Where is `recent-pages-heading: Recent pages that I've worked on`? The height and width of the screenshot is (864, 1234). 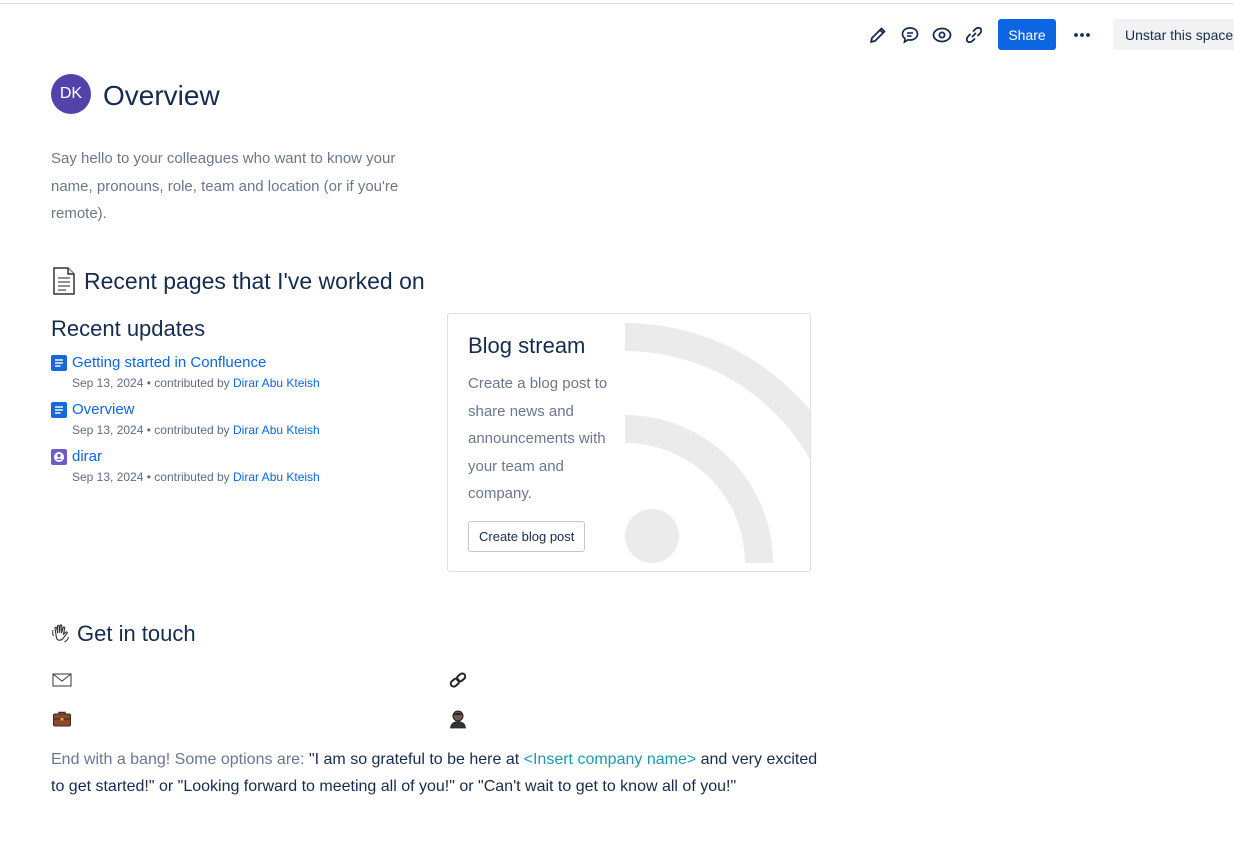 recent-pages-heading: Recent pages that I've worked on is located at coordinates (238, 281).